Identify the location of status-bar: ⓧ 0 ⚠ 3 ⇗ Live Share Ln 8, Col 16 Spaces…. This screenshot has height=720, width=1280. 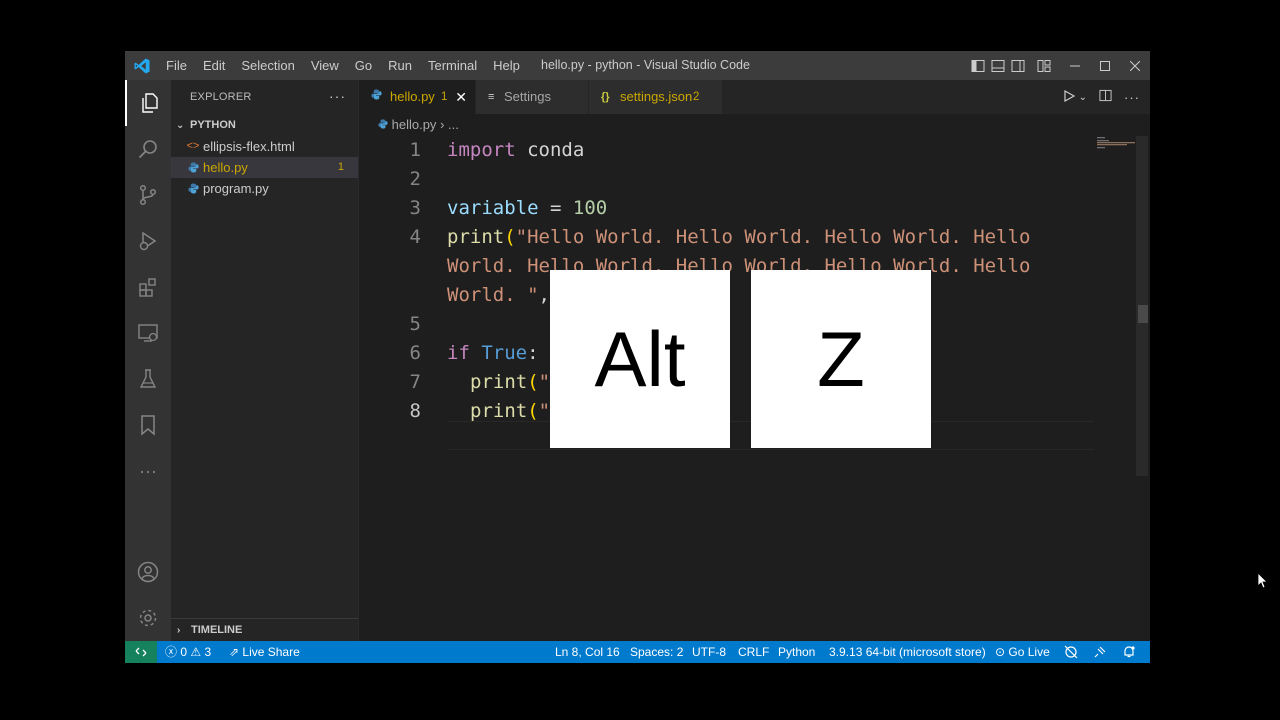
(637, 652).